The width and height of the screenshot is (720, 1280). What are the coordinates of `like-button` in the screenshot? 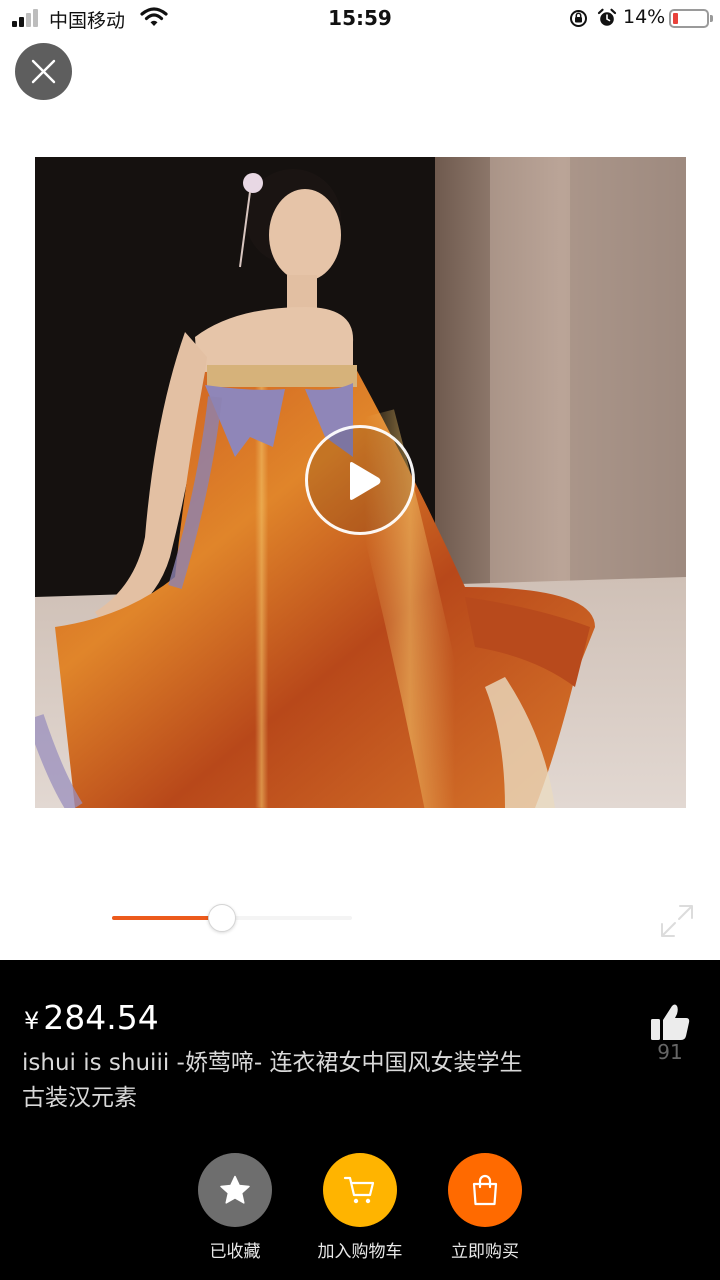 It's located at (670, 1023).